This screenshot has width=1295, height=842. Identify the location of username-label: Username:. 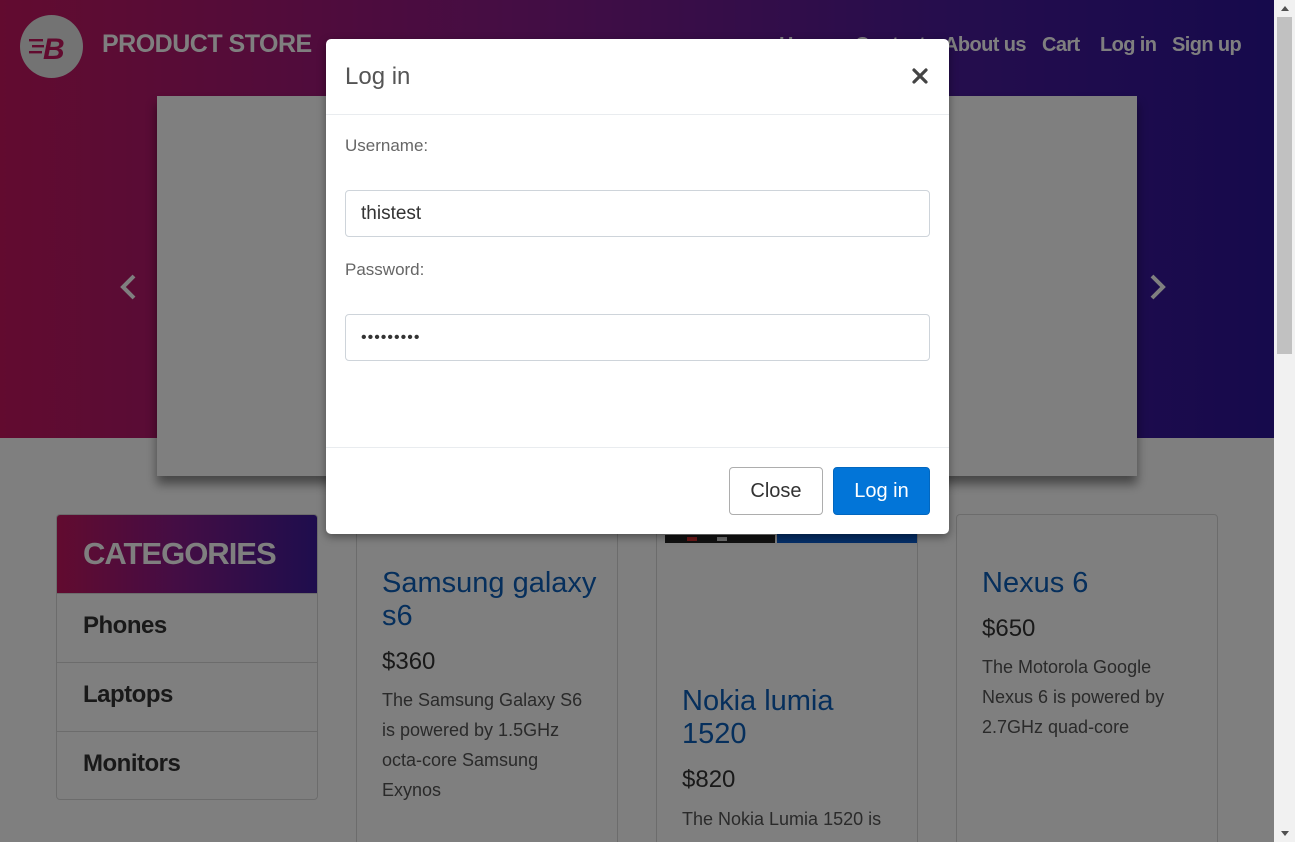
(387, 145).